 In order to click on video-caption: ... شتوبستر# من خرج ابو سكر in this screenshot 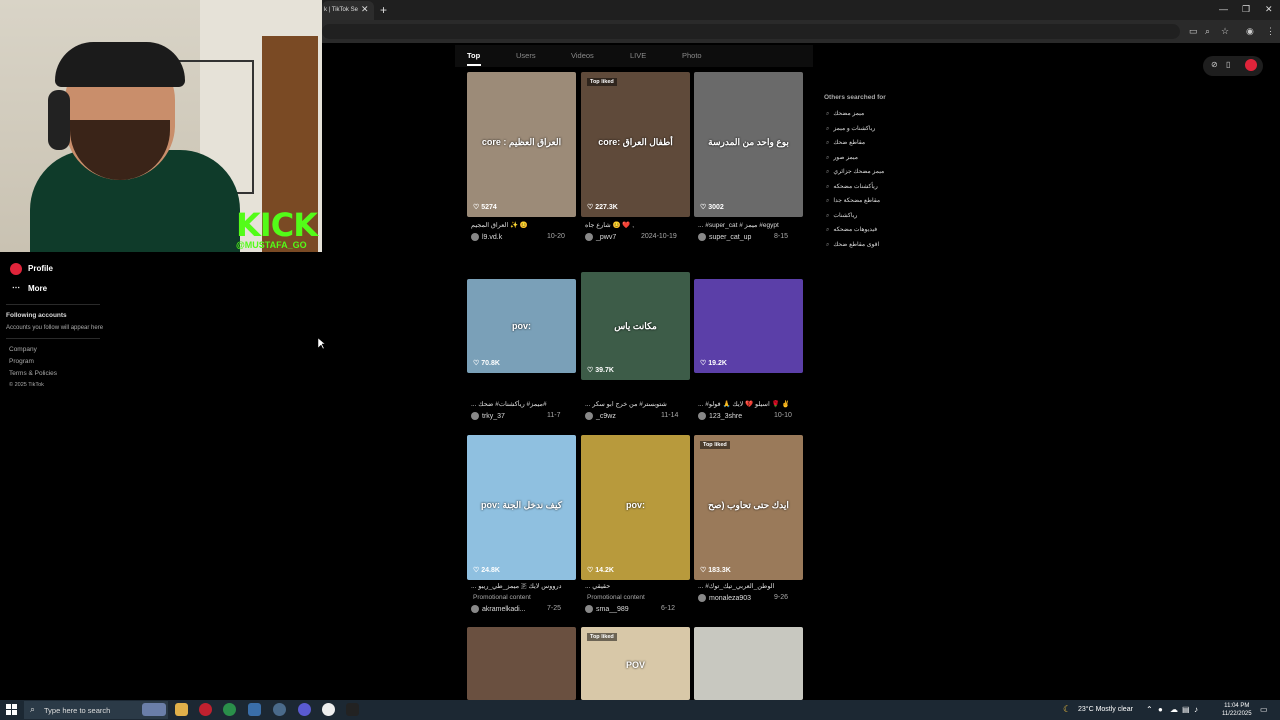, I will do `click(637, 404)`.